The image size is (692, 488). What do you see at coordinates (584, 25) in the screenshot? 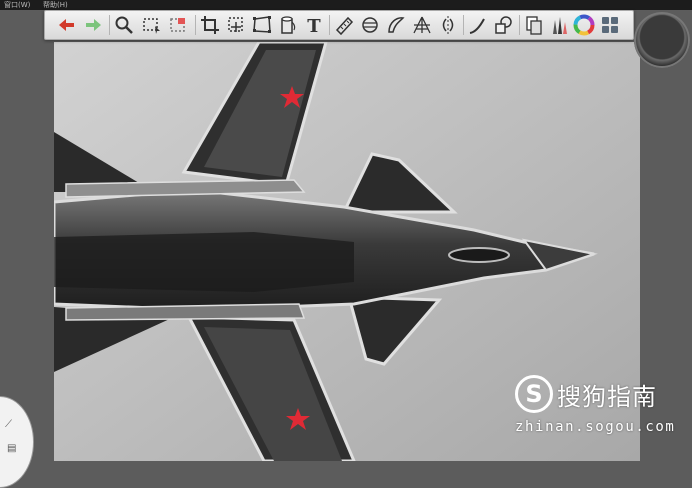
I see `color-wheel-icon` at bounding box center [584, 25].